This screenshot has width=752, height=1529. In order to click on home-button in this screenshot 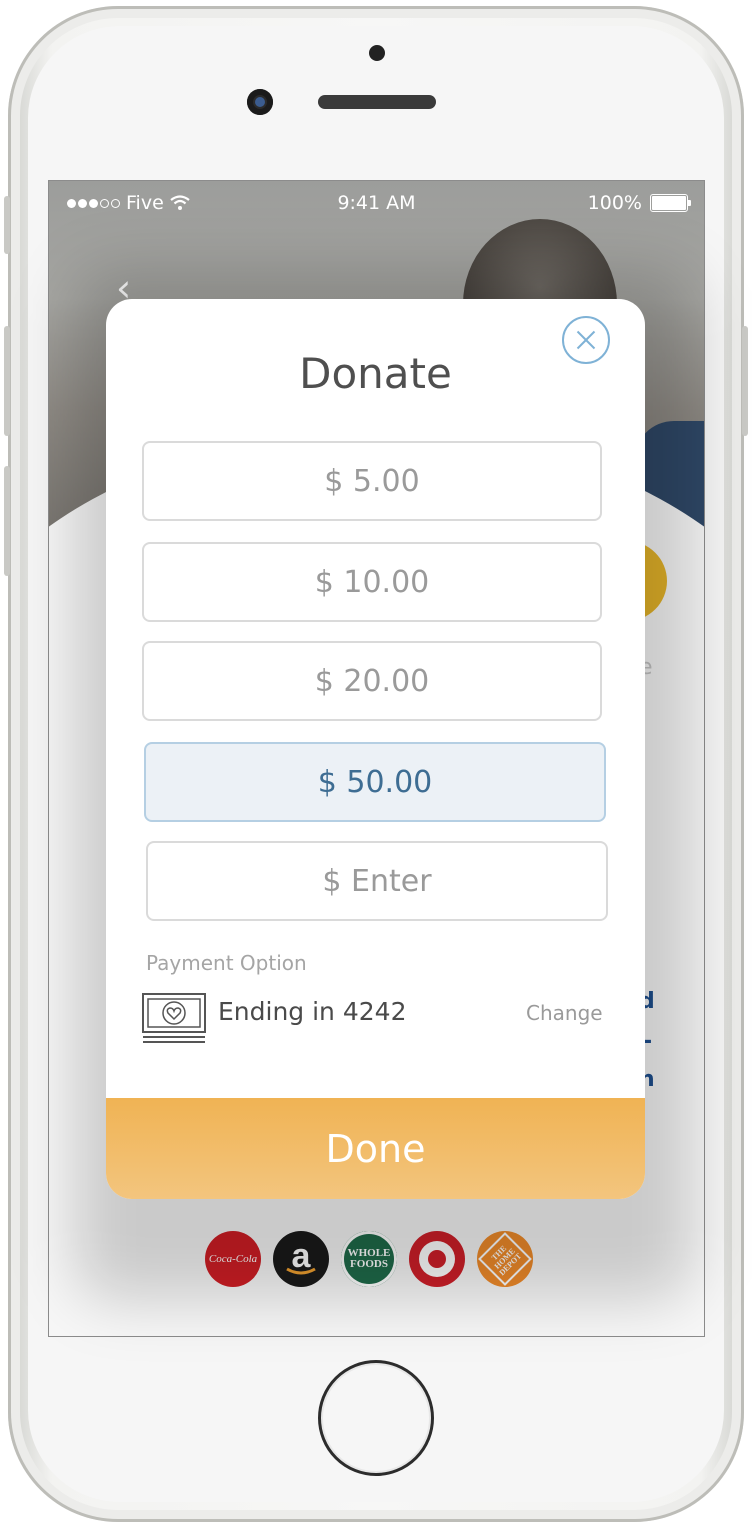, I will do `click(376, 1418)`.